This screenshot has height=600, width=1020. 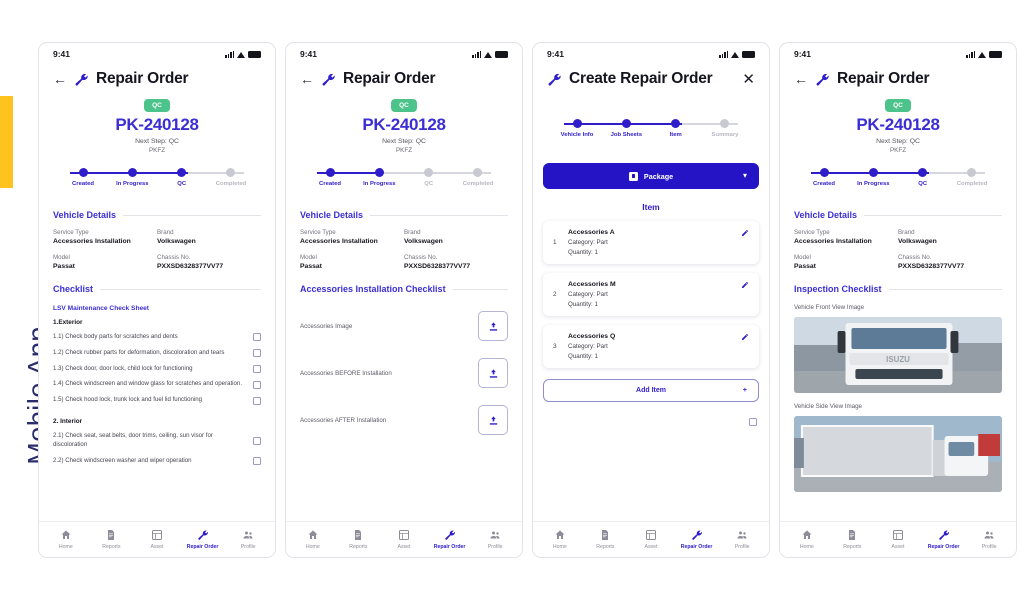 I want to click on step-item: Item, so click(x=676, y=127).